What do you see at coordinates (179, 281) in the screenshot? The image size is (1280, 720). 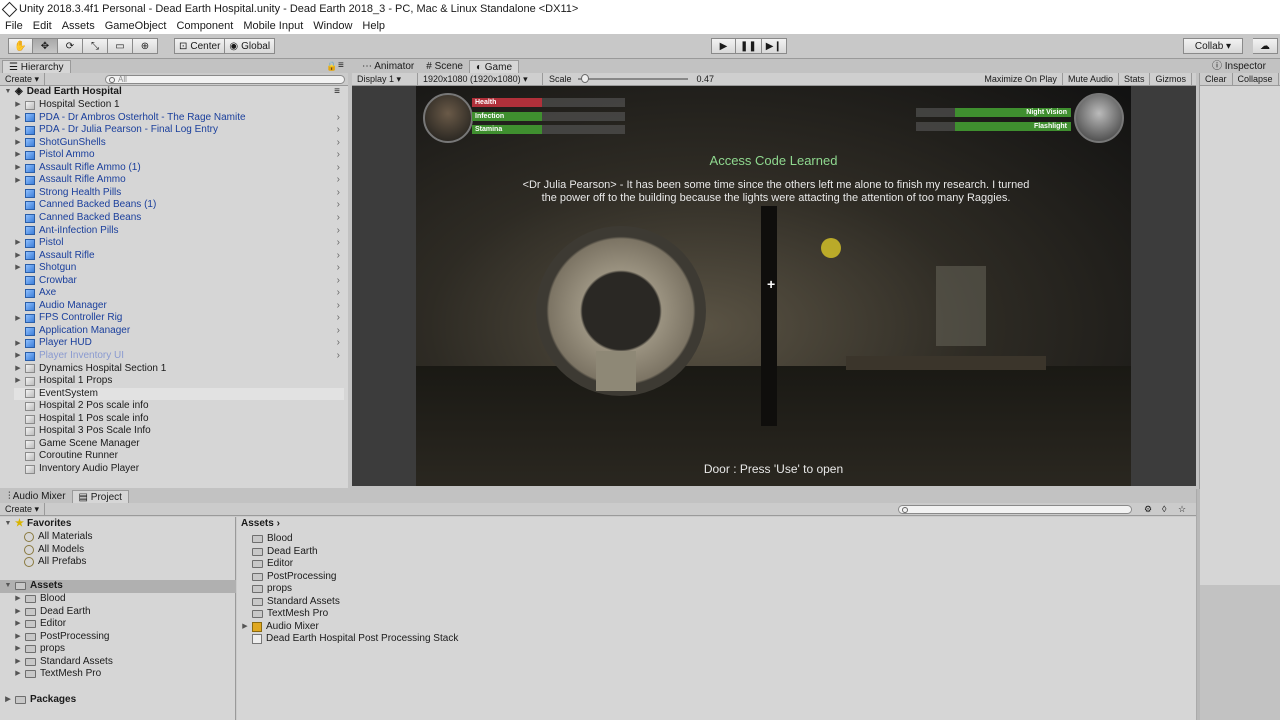 I see `hierarchy-item: Crowbar ›` at bounding box center [179, 281].